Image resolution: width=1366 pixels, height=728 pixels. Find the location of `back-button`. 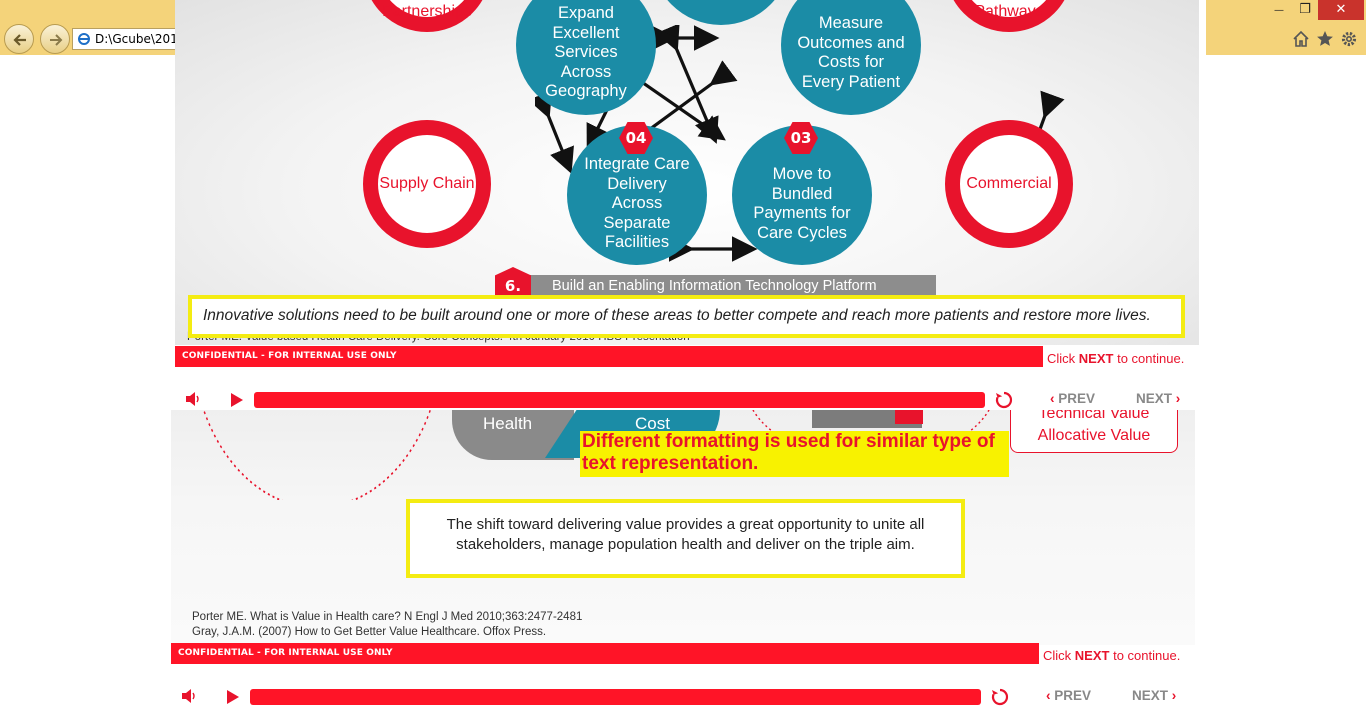

back-button is located at coordinates (19, 39).